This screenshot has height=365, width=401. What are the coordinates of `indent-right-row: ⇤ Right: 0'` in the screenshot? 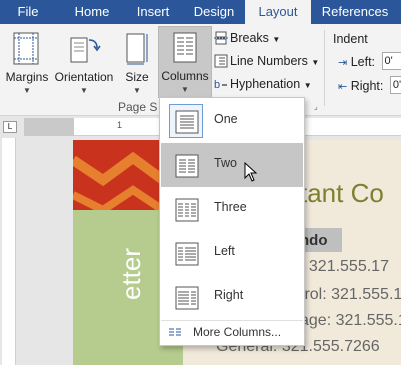 It's located at (369, 85).